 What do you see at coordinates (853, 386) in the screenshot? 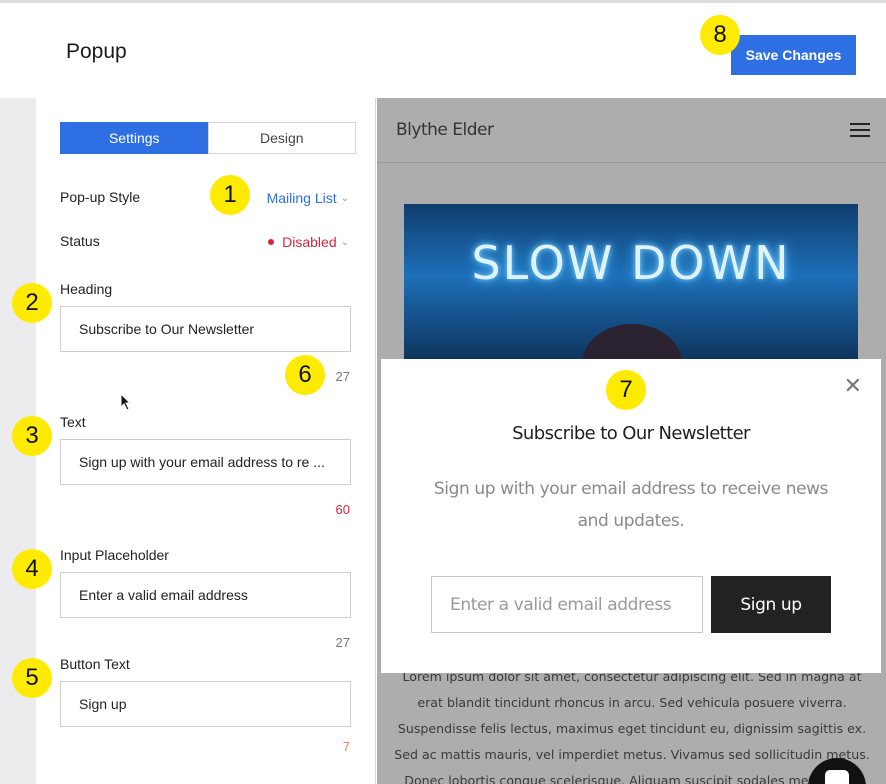
I see `close-icon: ✕` at bounding box center [853, 386].